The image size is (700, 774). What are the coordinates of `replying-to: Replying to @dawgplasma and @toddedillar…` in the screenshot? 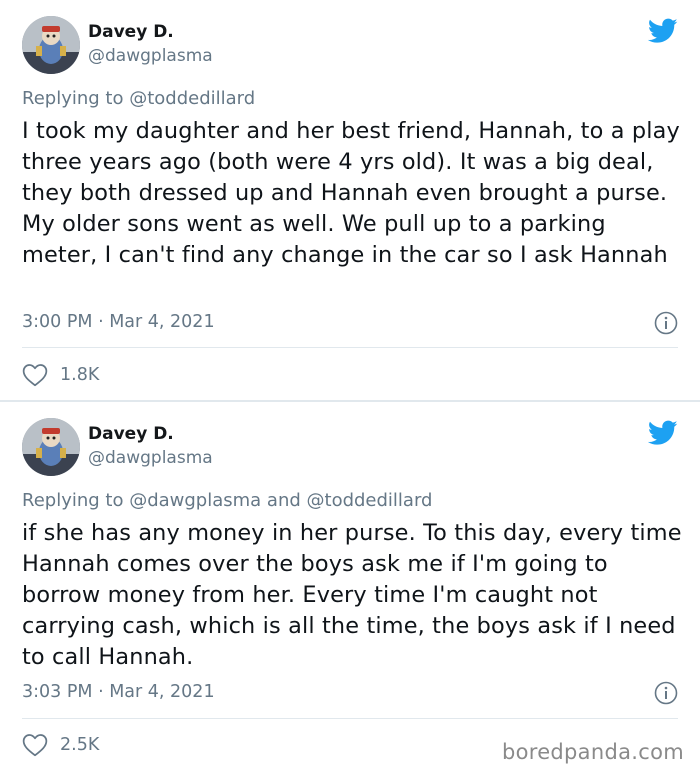 It's located at (227, 500).